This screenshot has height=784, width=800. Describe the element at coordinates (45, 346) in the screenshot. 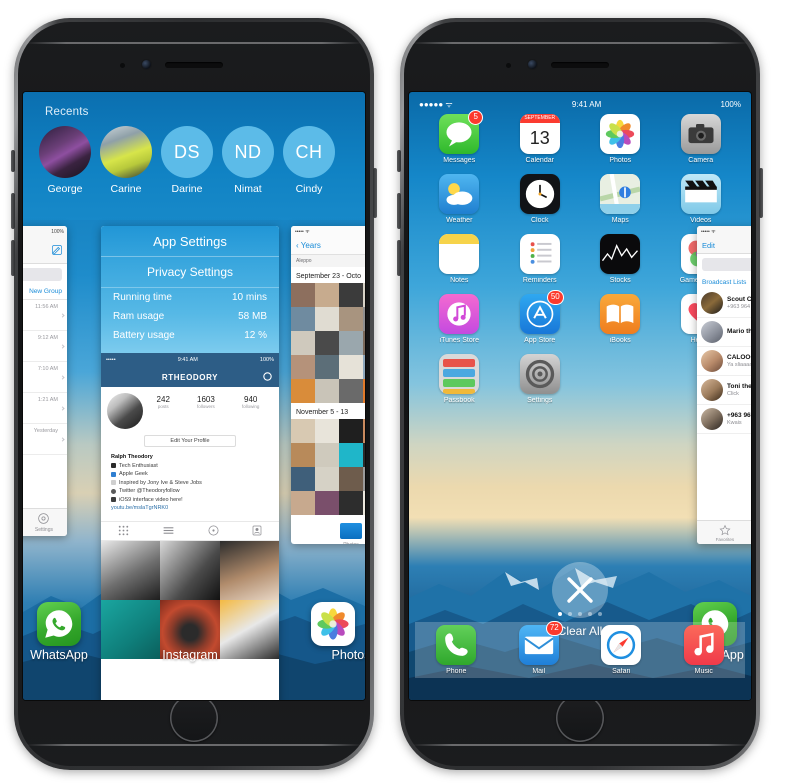

I see `chat-row: ry 9:12 AM` at that location.